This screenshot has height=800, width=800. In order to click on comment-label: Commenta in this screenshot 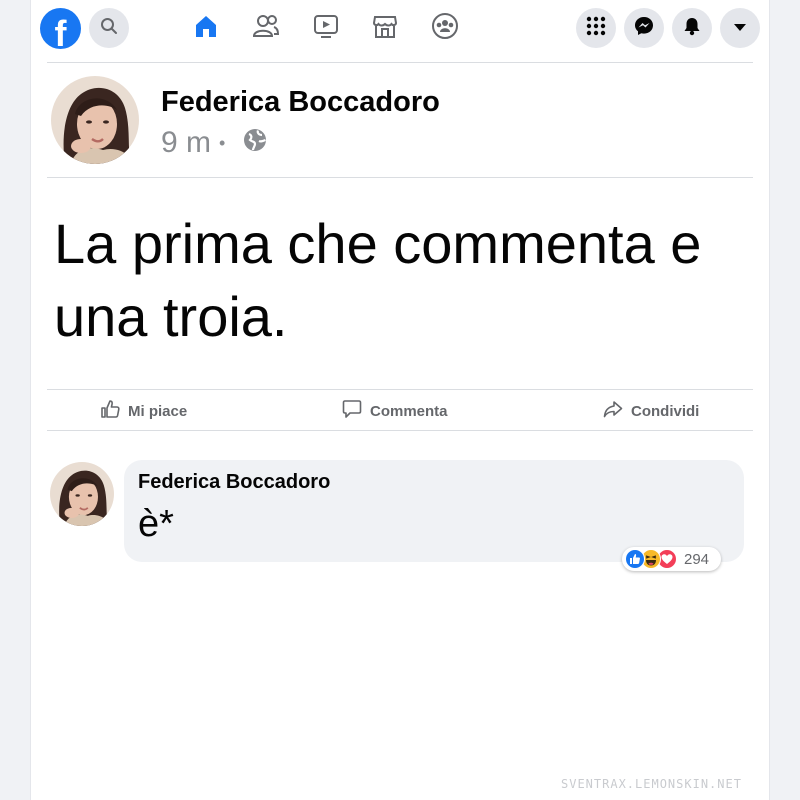, I will do `click(409, 411)`.